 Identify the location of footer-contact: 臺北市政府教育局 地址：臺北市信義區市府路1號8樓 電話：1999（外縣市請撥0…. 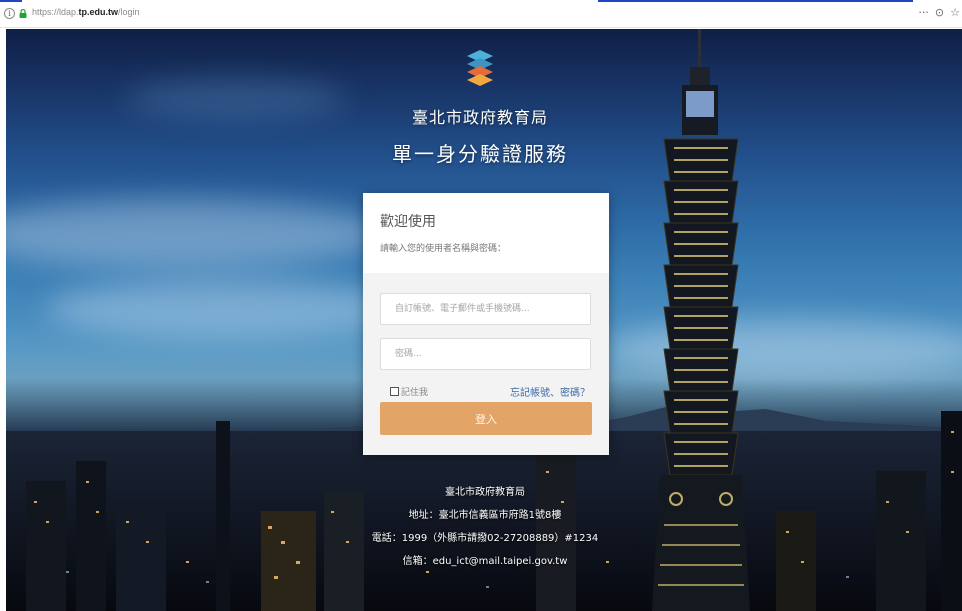
(485, 527).